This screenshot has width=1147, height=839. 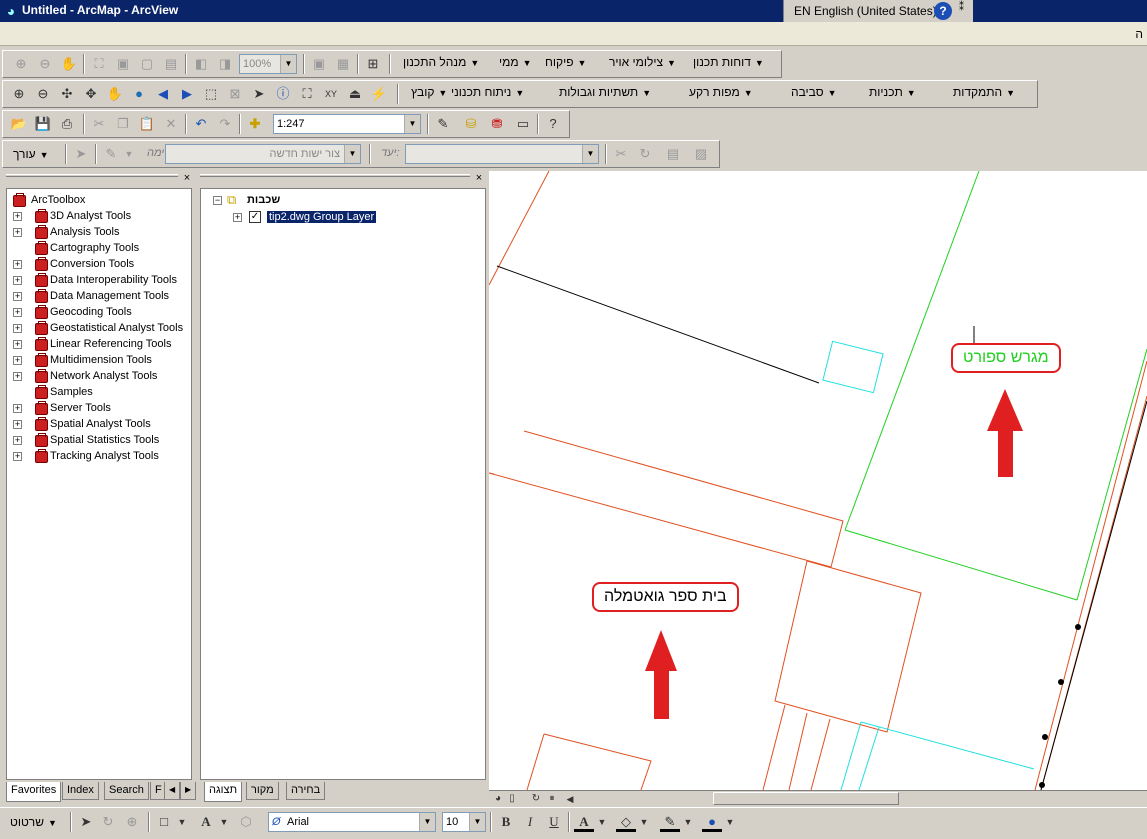 What do you see at coordinates (553, 124) in the screenshot?
I see `whats-this-icon: ?` at bounding box center [553, 124].